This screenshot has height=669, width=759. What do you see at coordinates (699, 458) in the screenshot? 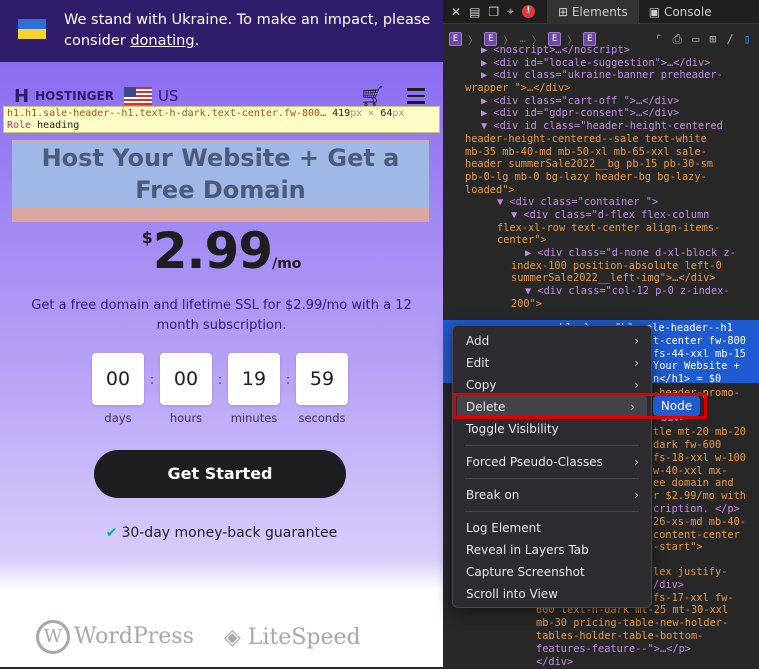
I see `dom-line-fragment: fs-18-xxl w-100` at bounding box center [699, 458].